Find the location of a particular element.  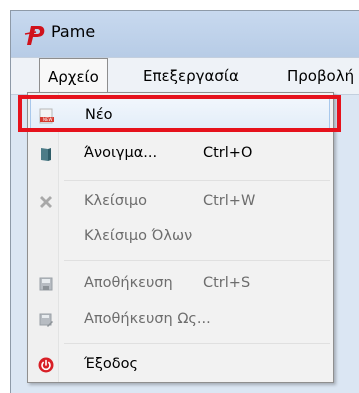

menu-item-new: NEW Νέο is located at coordinates (180, 115).